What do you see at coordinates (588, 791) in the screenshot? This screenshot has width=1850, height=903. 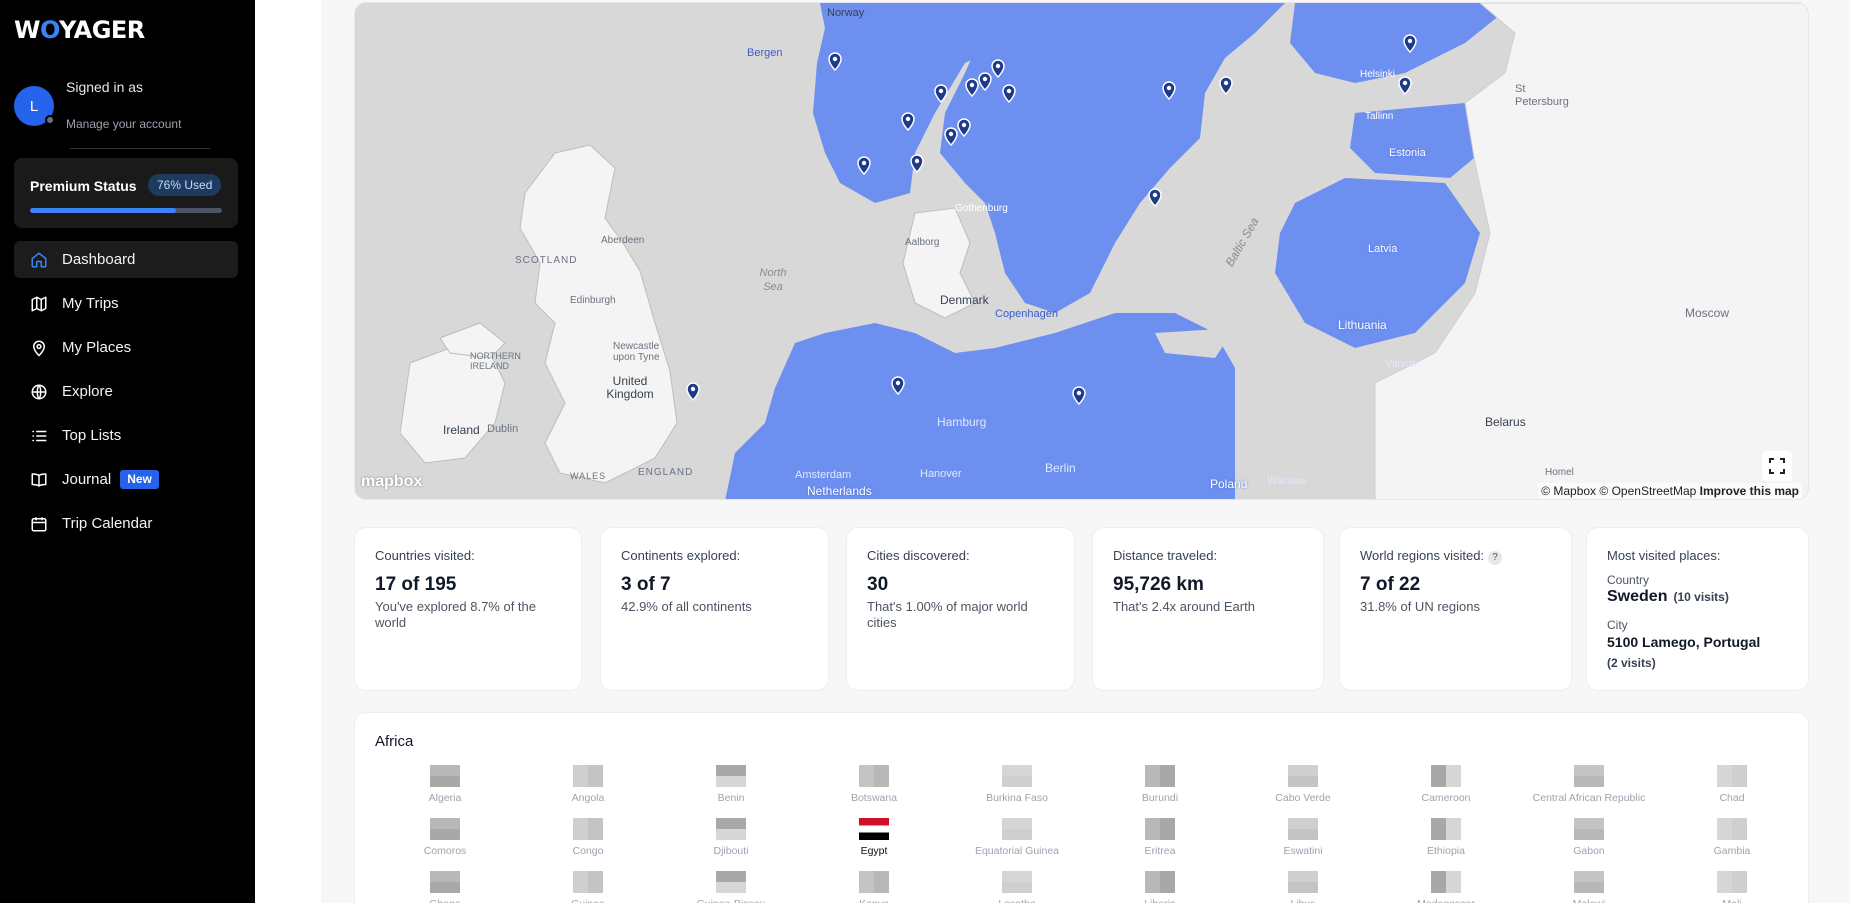 I see `country-flag-item: Angola` at bounding box center [588, 791].